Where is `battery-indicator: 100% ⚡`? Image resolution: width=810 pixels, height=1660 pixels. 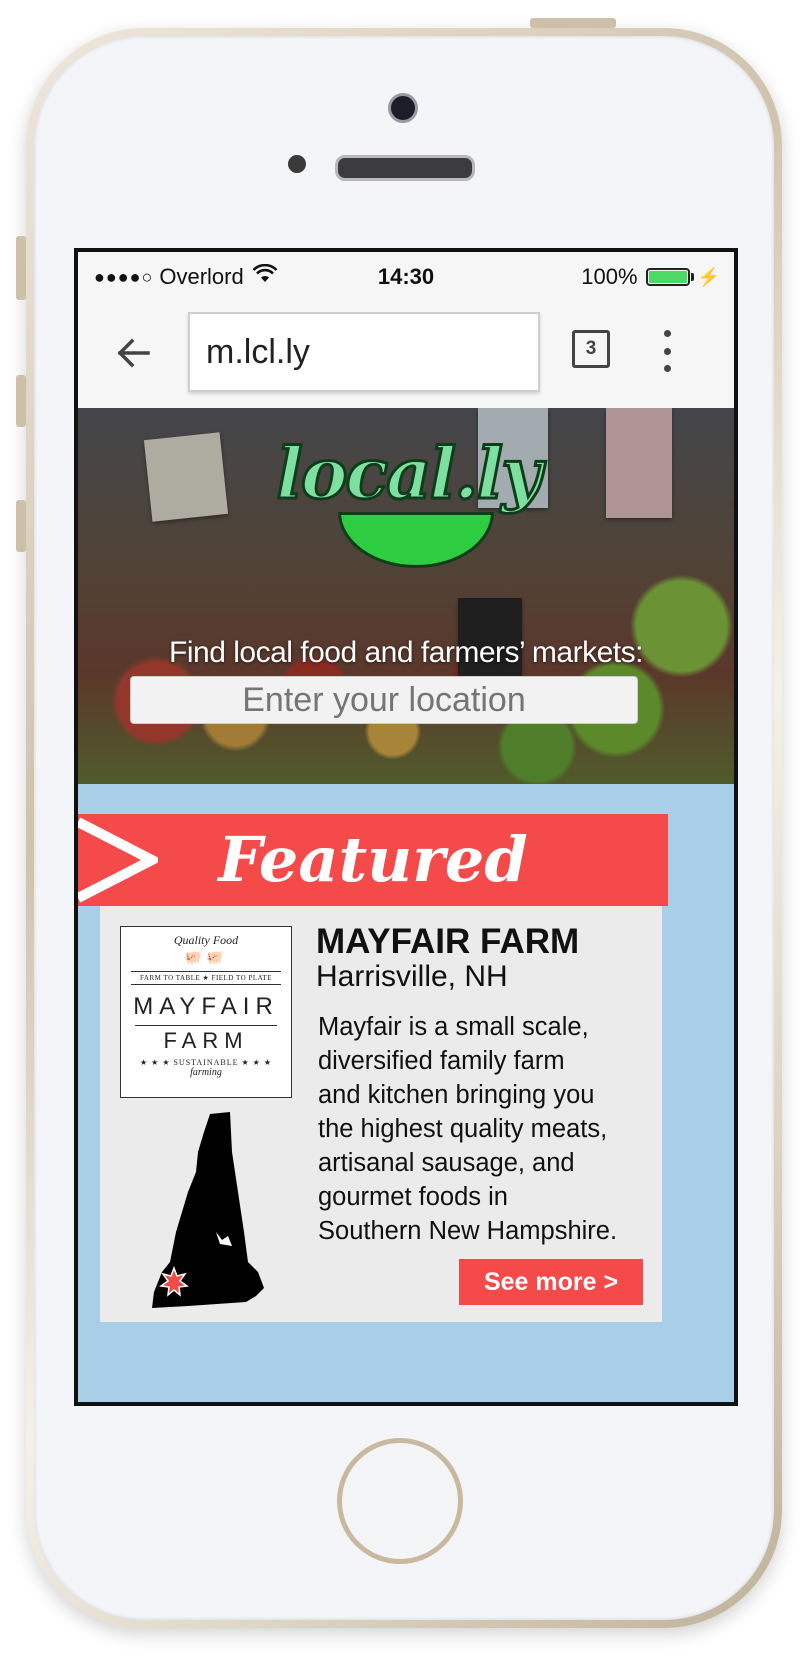
battery-indicator: 100% ⚡ is located at coordinates (650, 277).